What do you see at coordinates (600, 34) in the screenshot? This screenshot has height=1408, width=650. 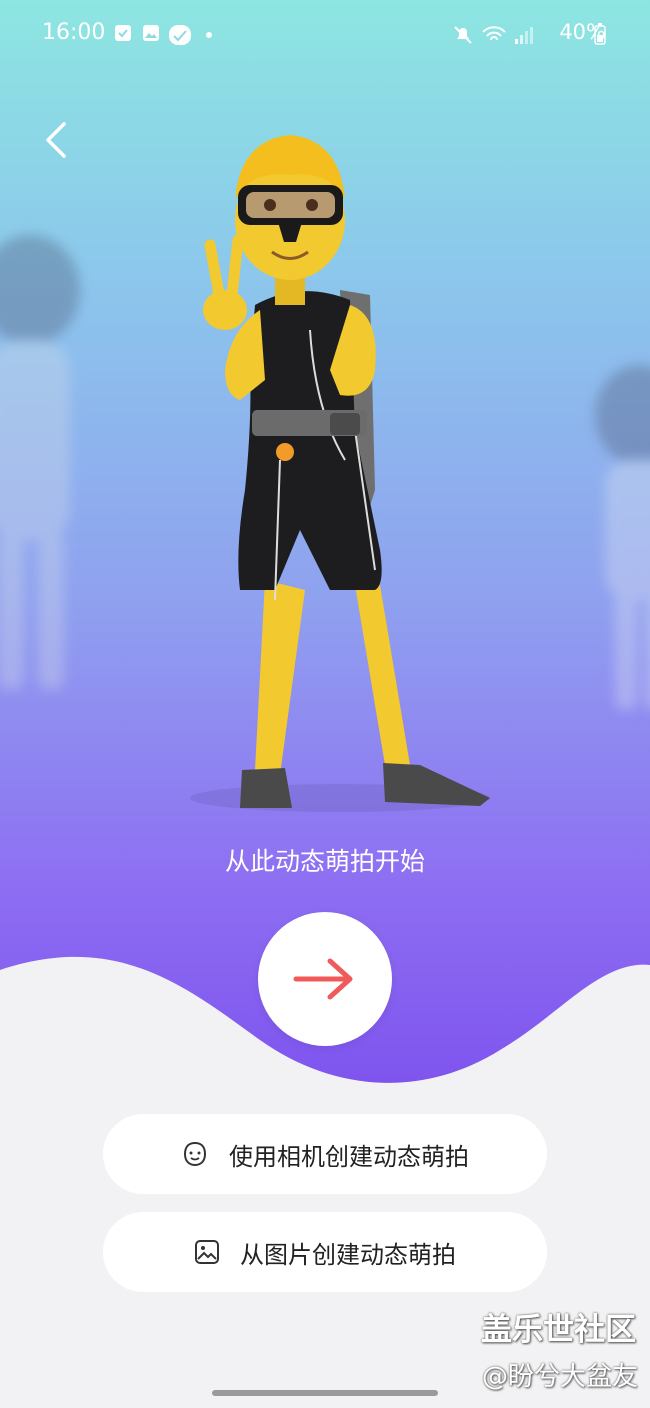 I see `battery-icon` at bounding box center [600, 34].